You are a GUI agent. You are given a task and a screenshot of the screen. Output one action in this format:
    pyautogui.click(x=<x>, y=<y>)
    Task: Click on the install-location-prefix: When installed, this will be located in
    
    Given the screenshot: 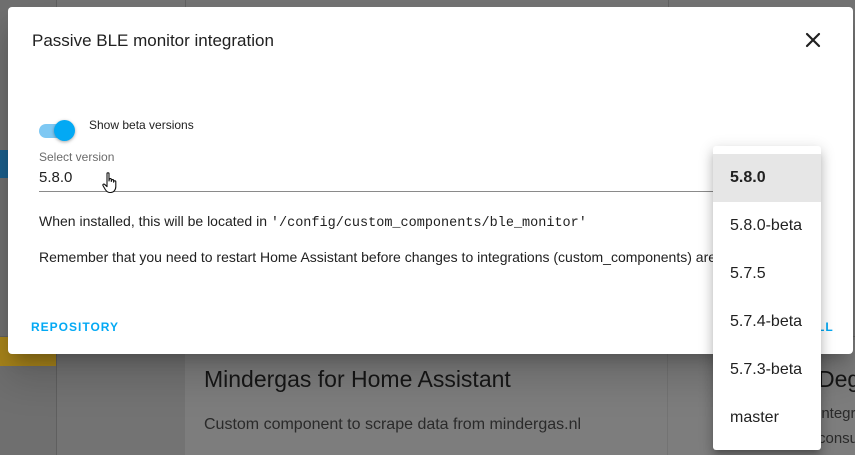 What is the action you would take?
    pyautogui.click(x=153, y=221)
    